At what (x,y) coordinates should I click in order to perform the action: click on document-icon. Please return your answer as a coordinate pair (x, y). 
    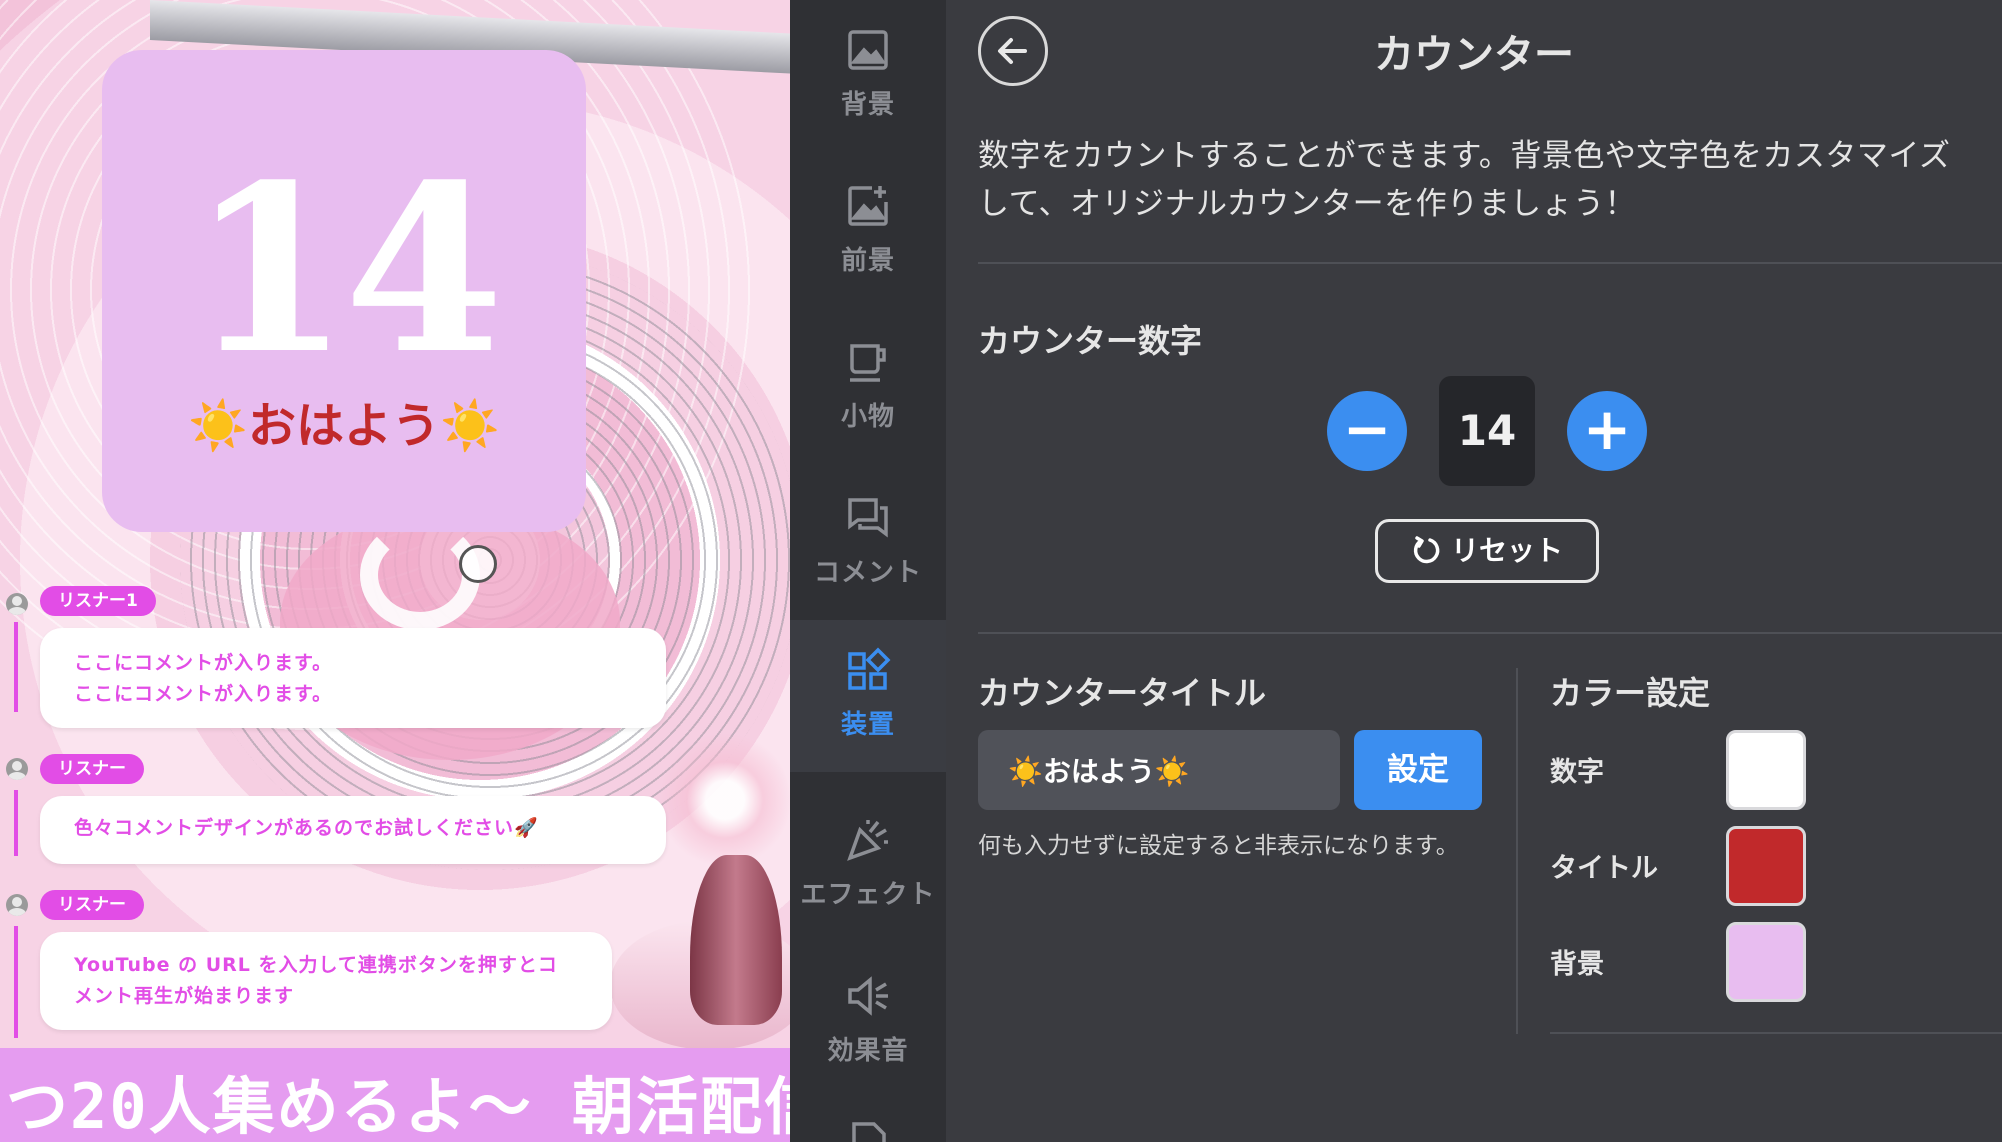
    Looking at the image, I should click on (869, 1132).